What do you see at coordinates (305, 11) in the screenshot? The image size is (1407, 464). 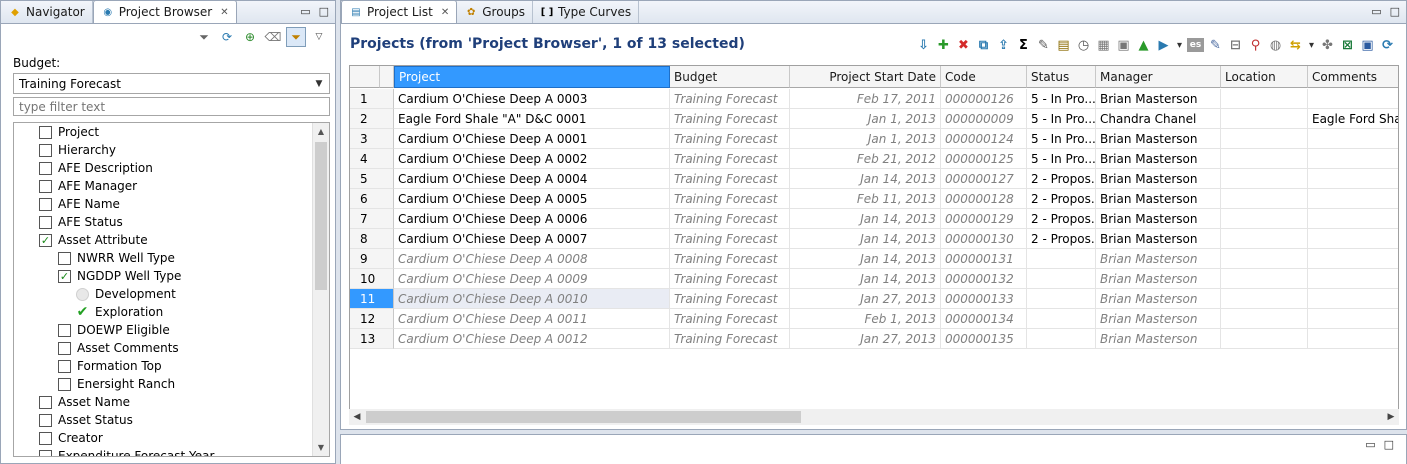 I see `minimize-icon: ▭` at bounding box center [305, 11].